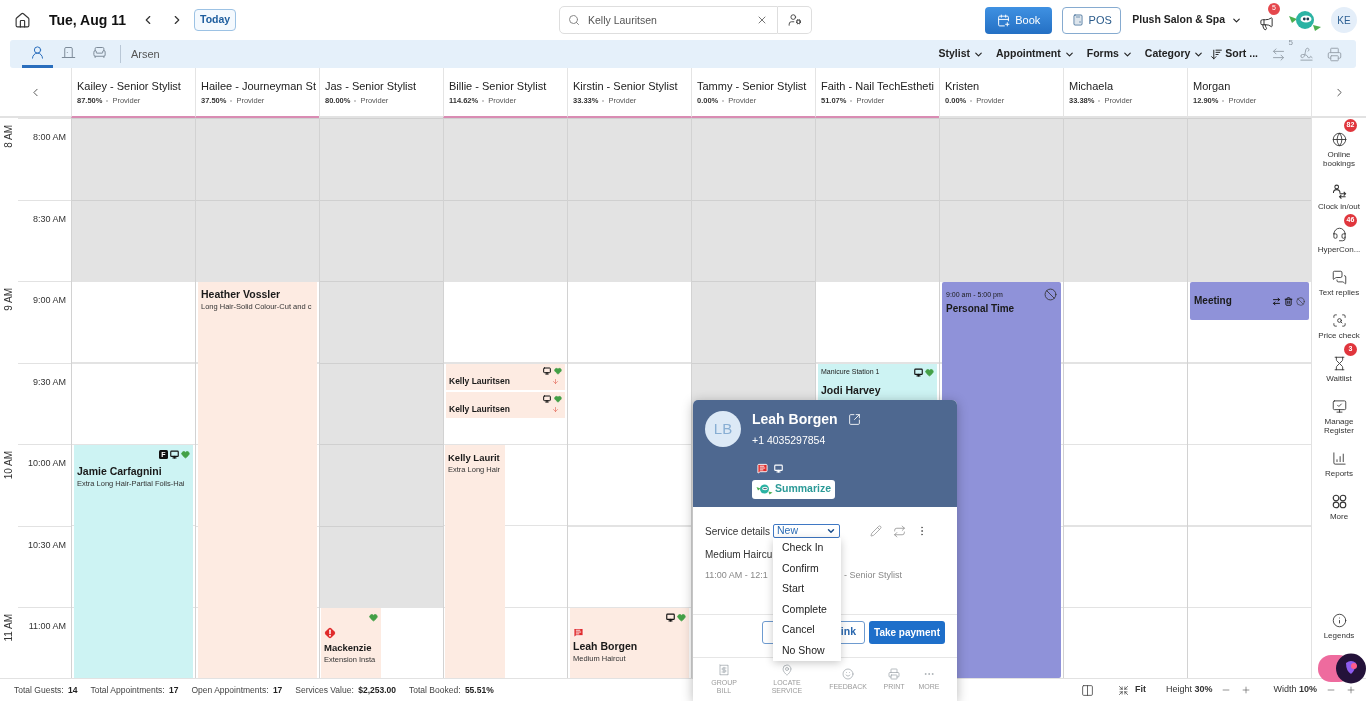 The width and height of the screenshot is (1366, 701). What do you see at coordinates (1339, 406) in the screenshot?
I see `monitor-check-icon` at bounding box center [1339, 406].